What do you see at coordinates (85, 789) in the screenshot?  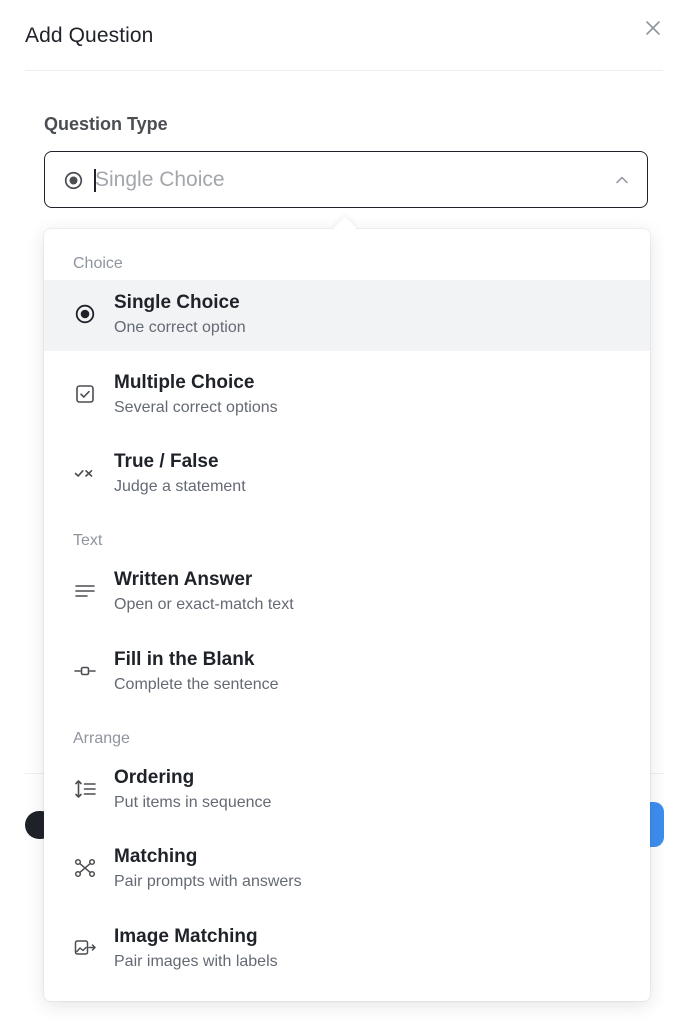 I see `ordering-icon` at bounding box center [85, 789].